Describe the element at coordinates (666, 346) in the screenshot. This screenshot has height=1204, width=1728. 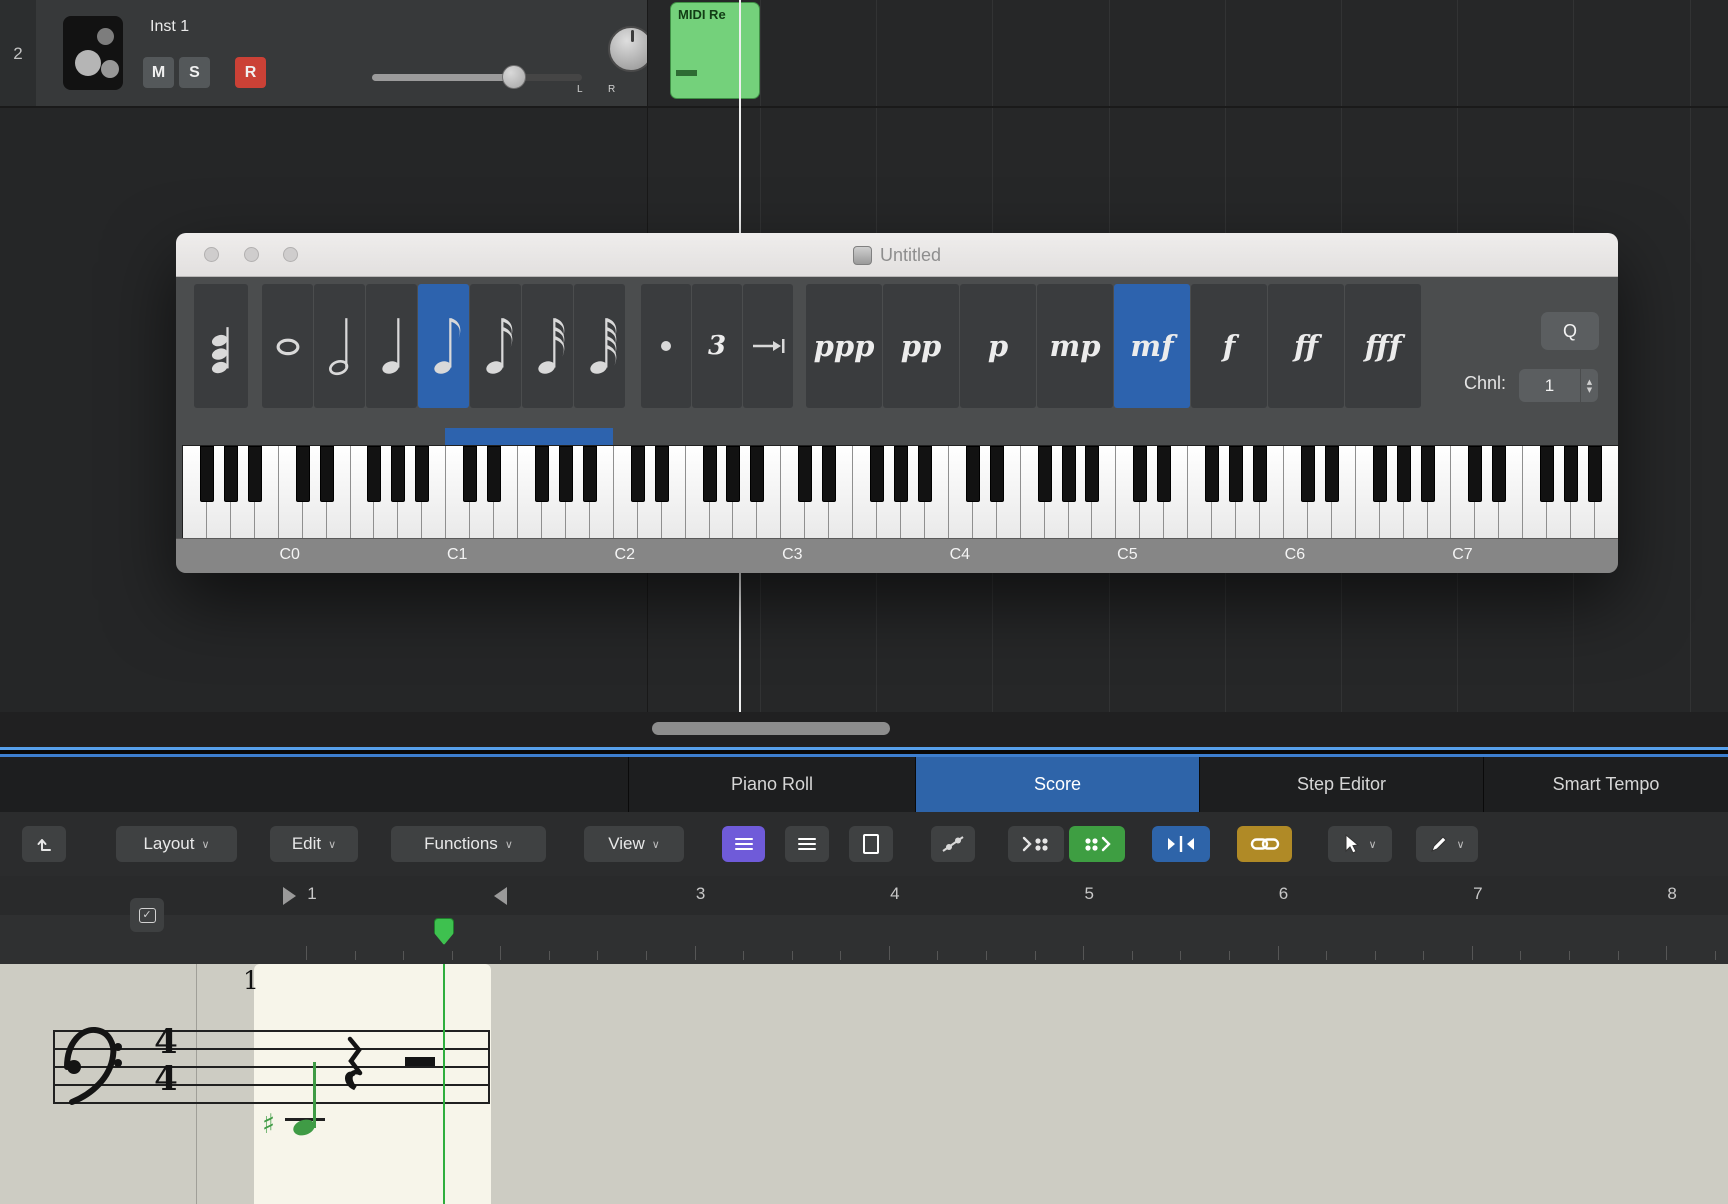
I see `dotted-note-button` at that location.